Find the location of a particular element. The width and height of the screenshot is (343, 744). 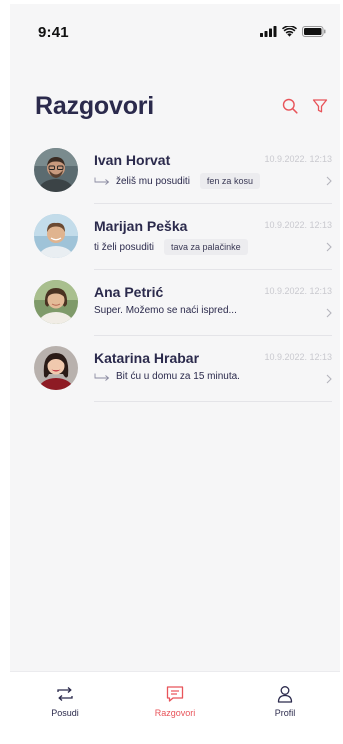

tab-posudi: Posudi is located at coordinates (65, 704).